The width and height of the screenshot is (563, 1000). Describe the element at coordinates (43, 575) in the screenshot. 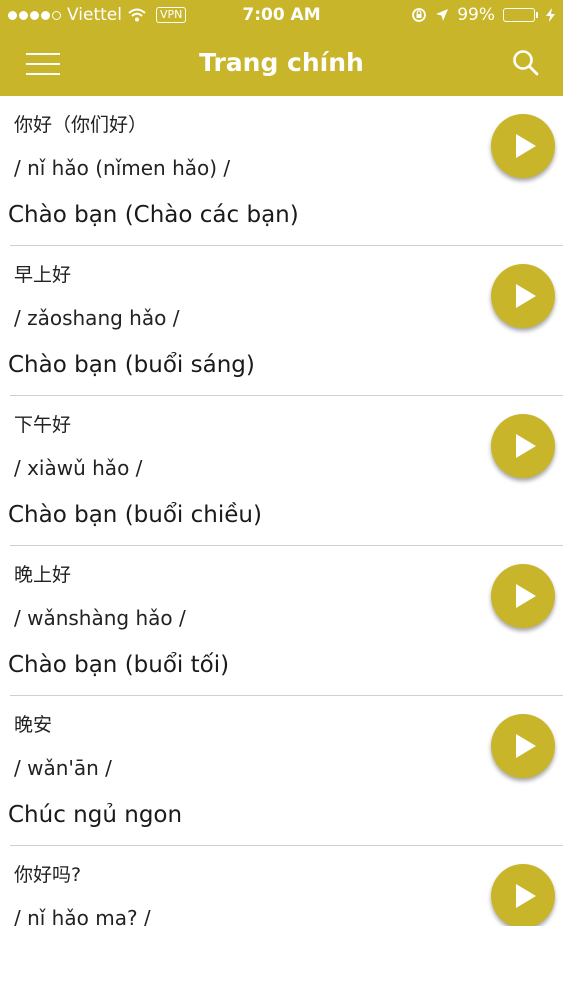

I see `phrase-hanzi: 晚上好` at that location.